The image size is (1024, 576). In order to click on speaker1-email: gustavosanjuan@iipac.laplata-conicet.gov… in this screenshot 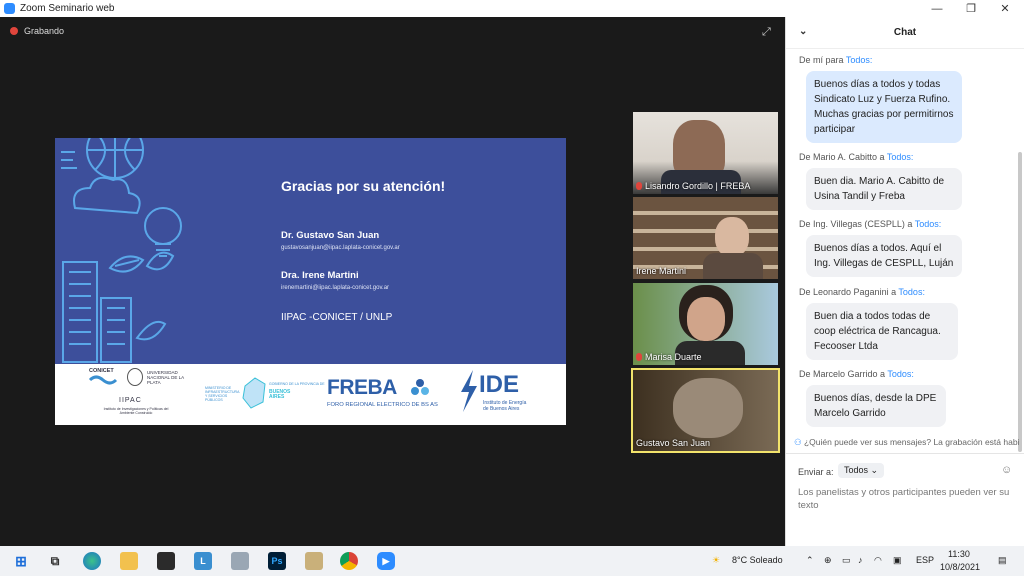, I will do `click(340, 248)`.